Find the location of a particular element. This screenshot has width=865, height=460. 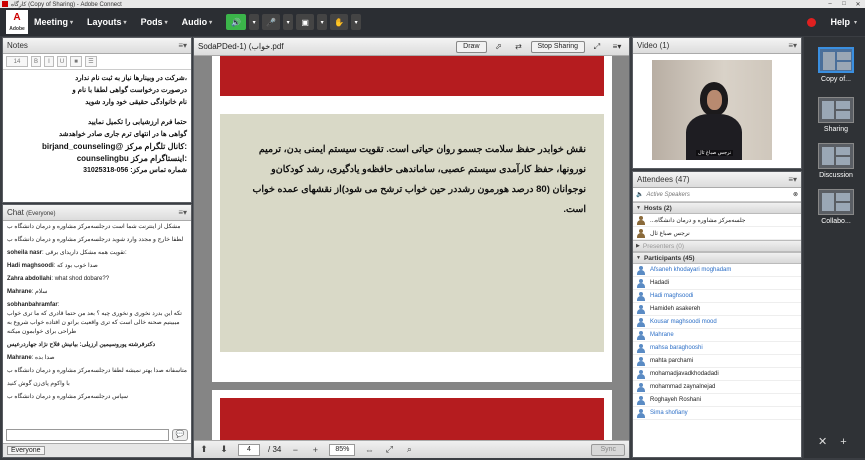

page-number-input: 4 is located at coordinates (249, 449).